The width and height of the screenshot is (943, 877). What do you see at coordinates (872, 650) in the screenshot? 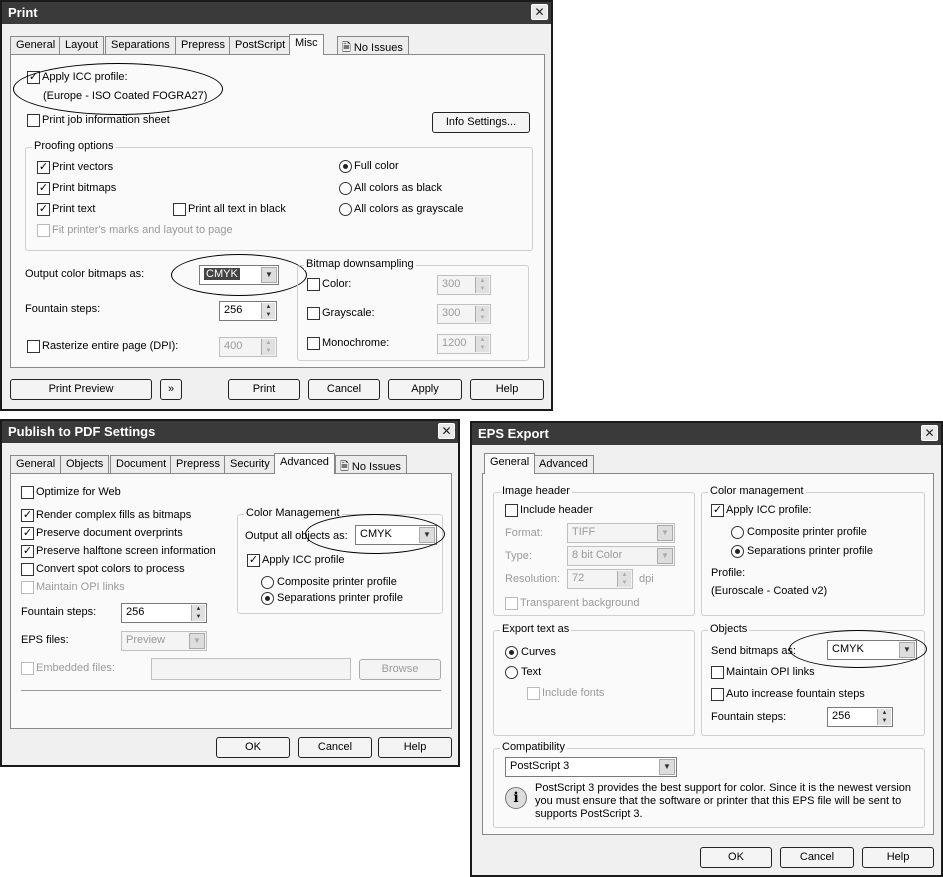
I see `send-bitmaps-select: CMYK ▼` at bounding box center [872, 650].